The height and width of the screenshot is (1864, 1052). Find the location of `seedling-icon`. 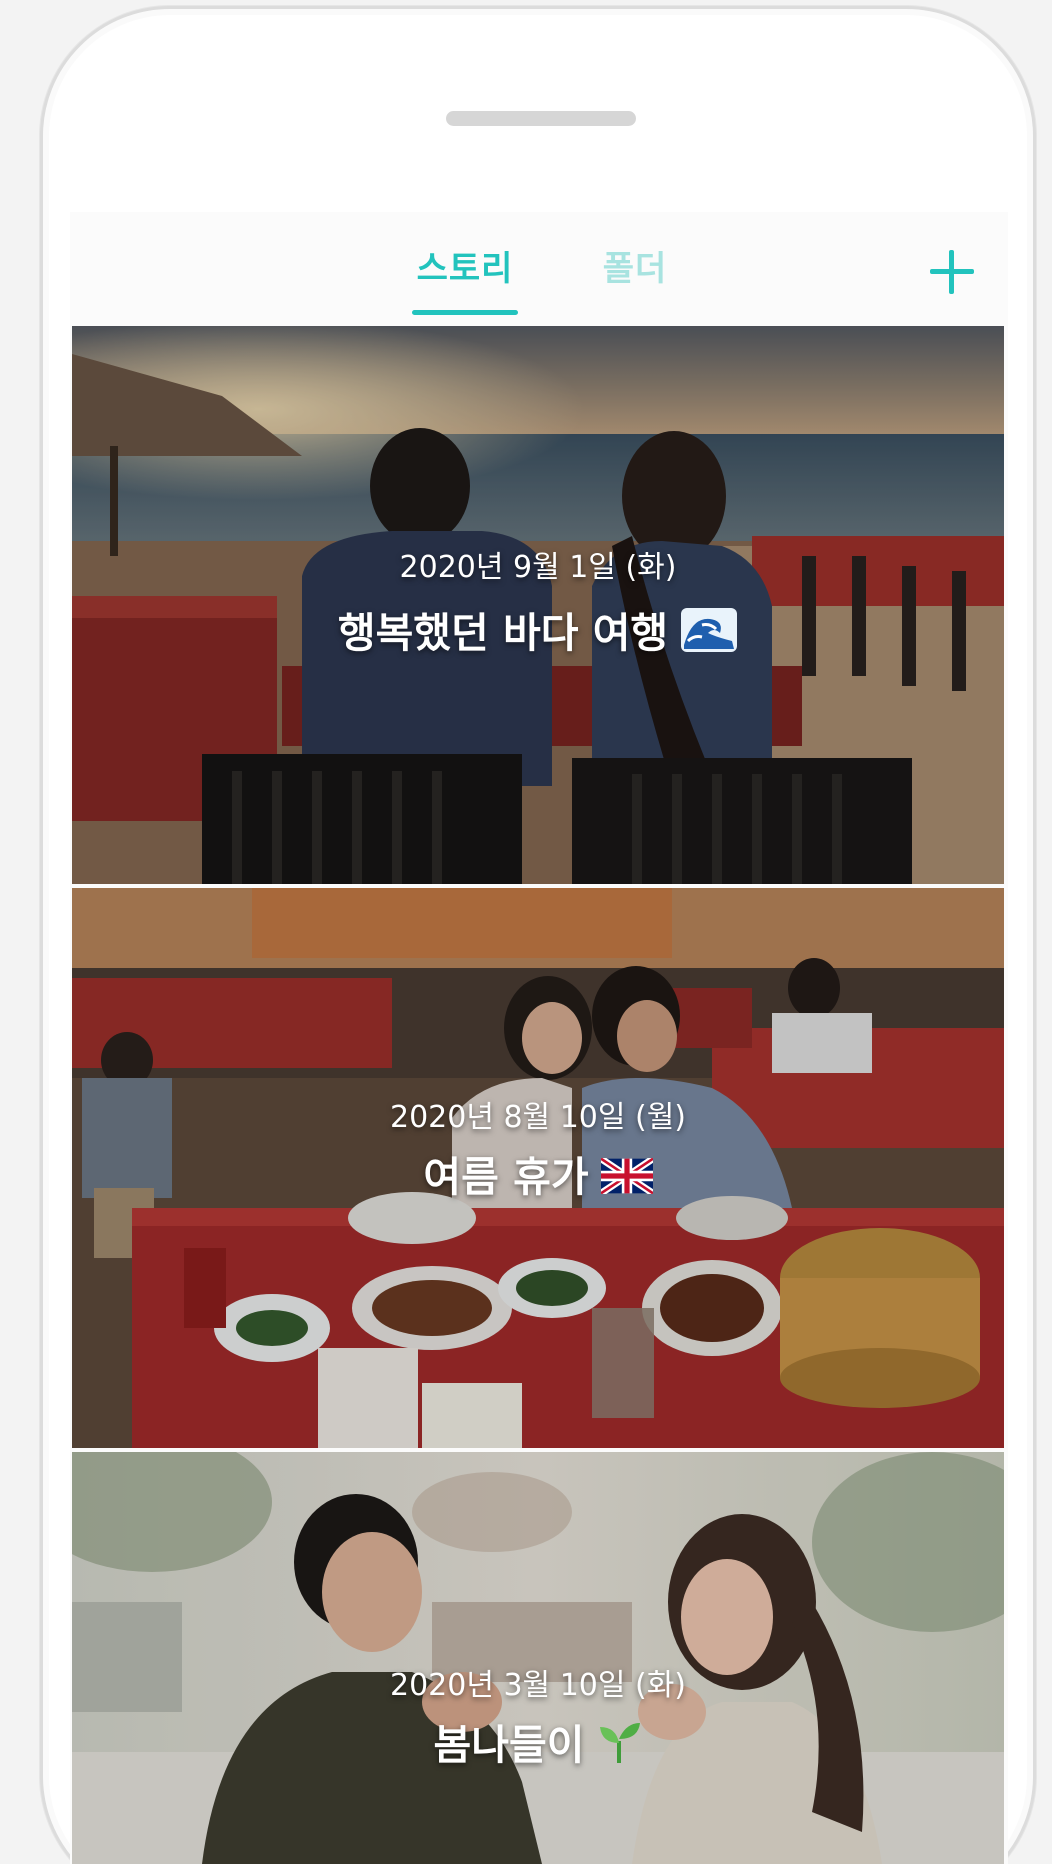

seedling-icon is located at coordinates (619, 1748).